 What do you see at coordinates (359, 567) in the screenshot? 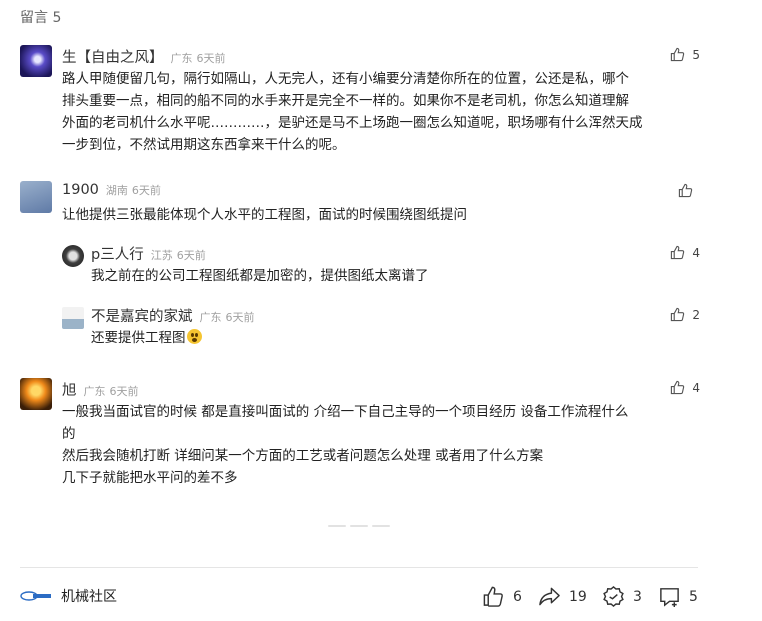
I see `divider` at bounding box center [359, 567].